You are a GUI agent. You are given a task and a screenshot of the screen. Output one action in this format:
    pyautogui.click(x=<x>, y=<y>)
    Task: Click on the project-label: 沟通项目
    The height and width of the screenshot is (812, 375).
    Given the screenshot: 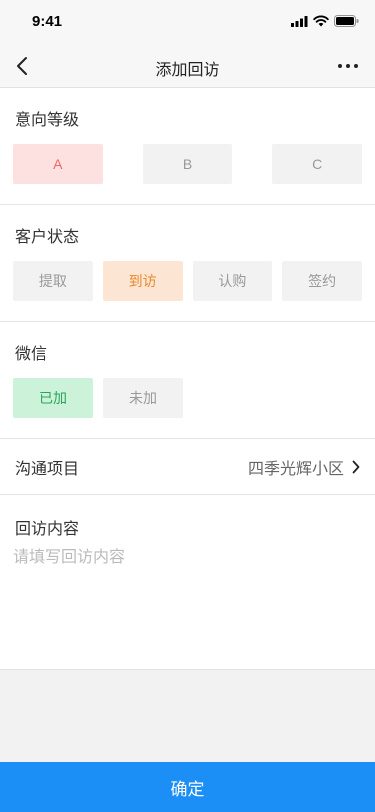 What is the action you would take?
    pyautogui.click(x=47, y=468)
    